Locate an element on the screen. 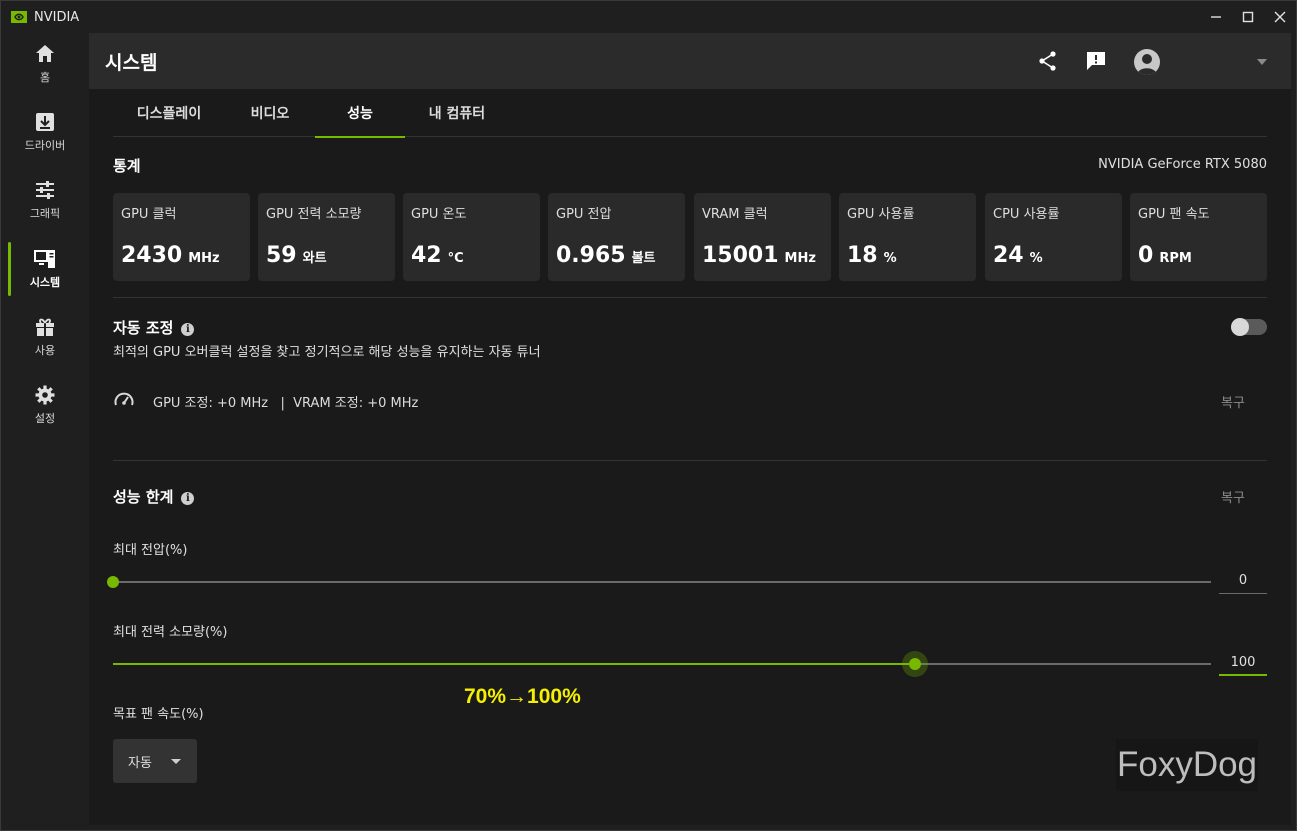 This screenshot has height=831, width=1297. max-voltage-value: 0 is located at coordinates (1243, 582).